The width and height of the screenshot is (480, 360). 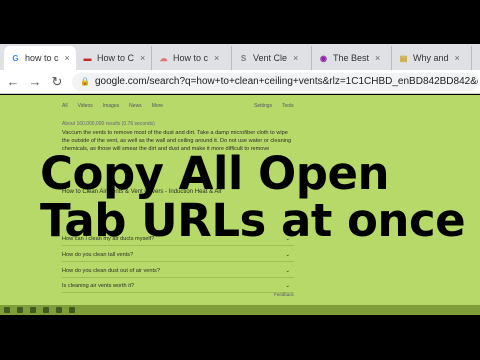 What do you see at coordinates (215, 173) in the screenshot?
I see `overlay-line-1: Copy All Open` at bounding box center [215, 173].